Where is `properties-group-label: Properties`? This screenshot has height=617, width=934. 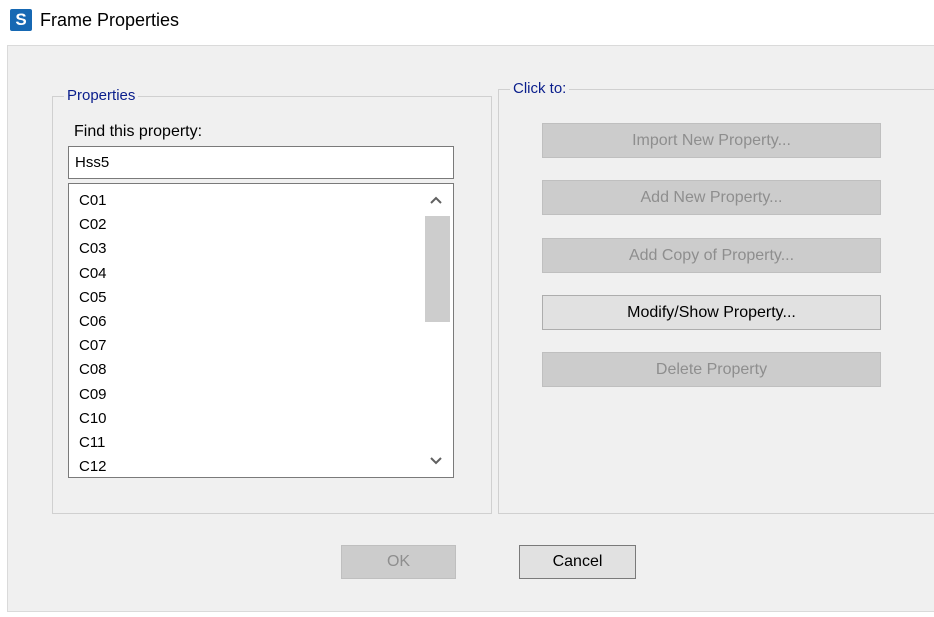 properties-group-label: Properties is located at coordinates (101, 96).